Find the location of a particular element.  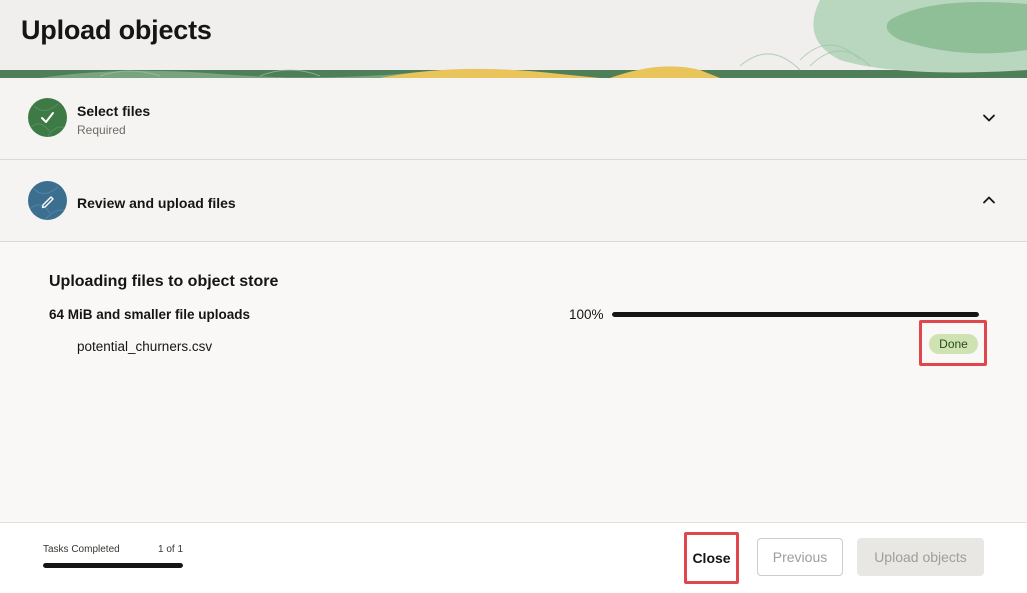

dialog-header: Upload objects is located at coordinates (513, 39).